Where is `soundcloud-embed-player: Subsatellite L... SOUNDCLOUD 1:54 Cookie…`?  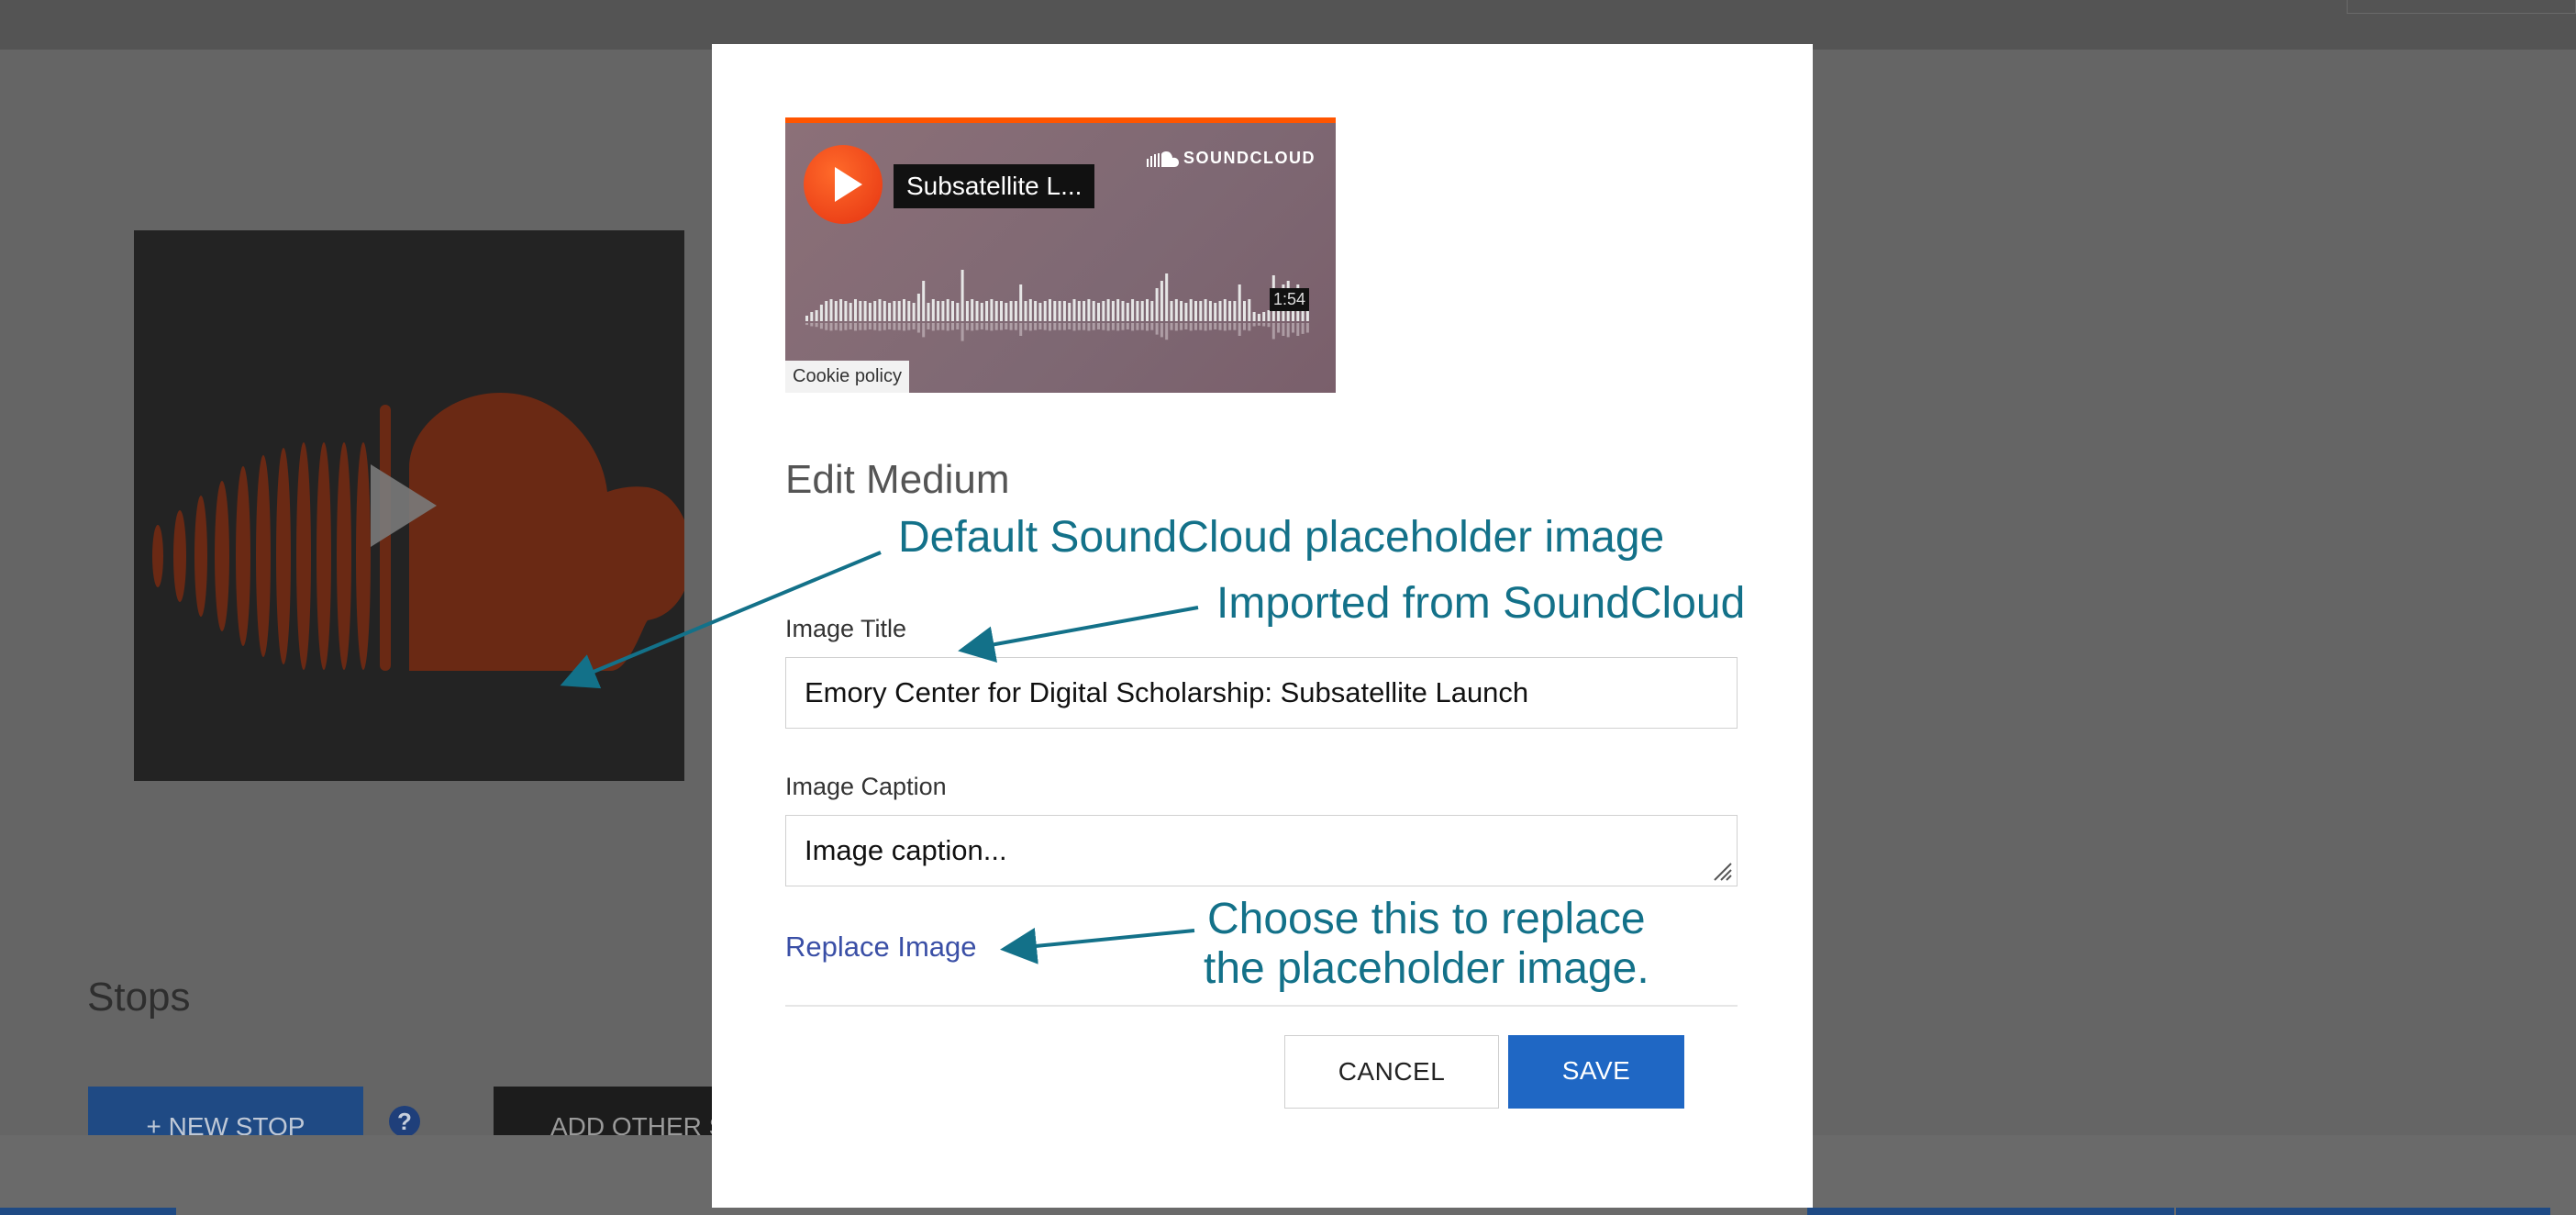
soundcloud-embed-player: Subsatellite L... SOUNDCLOUD 1:54 Cookie… is located at coordinates (1060, 255).